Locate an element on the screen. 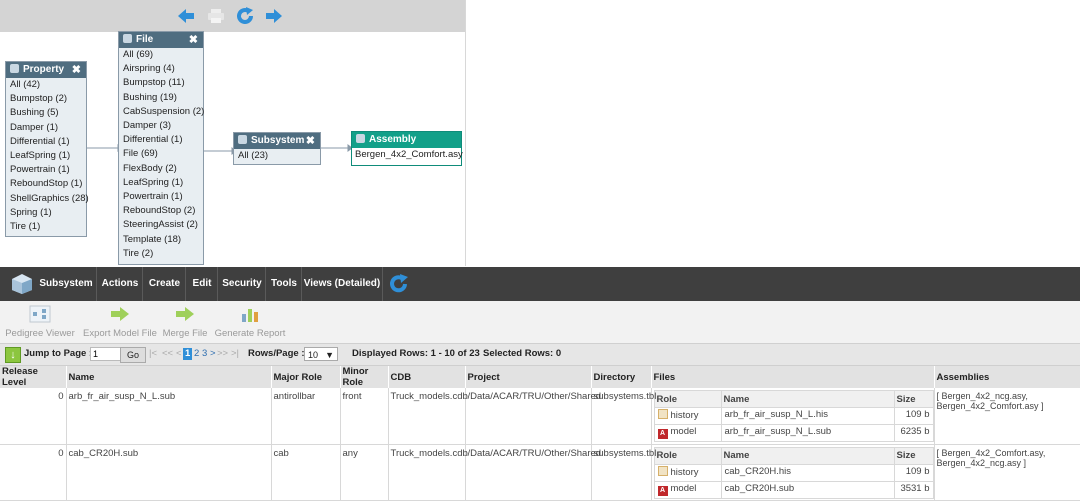 The height and width of the screenshot is (501, 1080). file-filter-item: Differential (1) is located at coordinates (161, 140).